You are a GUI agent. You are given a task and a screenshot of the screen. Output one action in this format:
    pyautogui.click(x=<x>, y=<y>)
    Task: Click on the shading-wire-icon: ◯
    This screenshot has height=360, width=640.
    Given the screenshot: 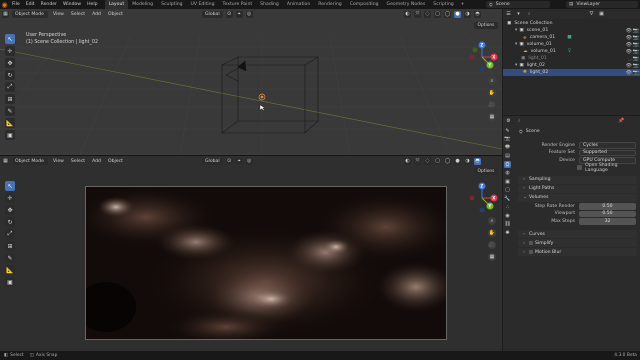 What is the action you would take?
    pyautogui.click(x=447, y=14)
    